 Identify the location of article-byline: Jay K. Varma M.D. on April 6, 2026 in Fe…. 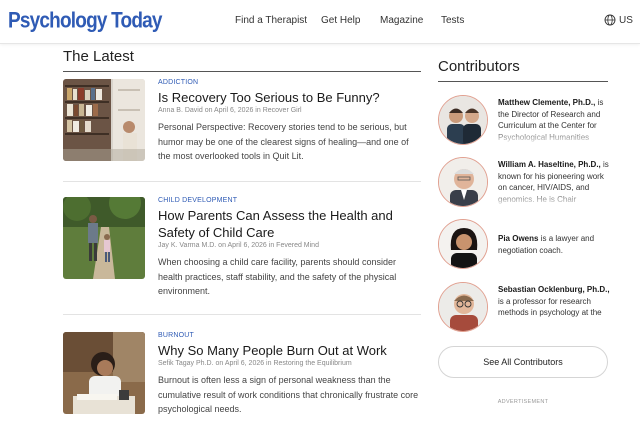
(290, 245).